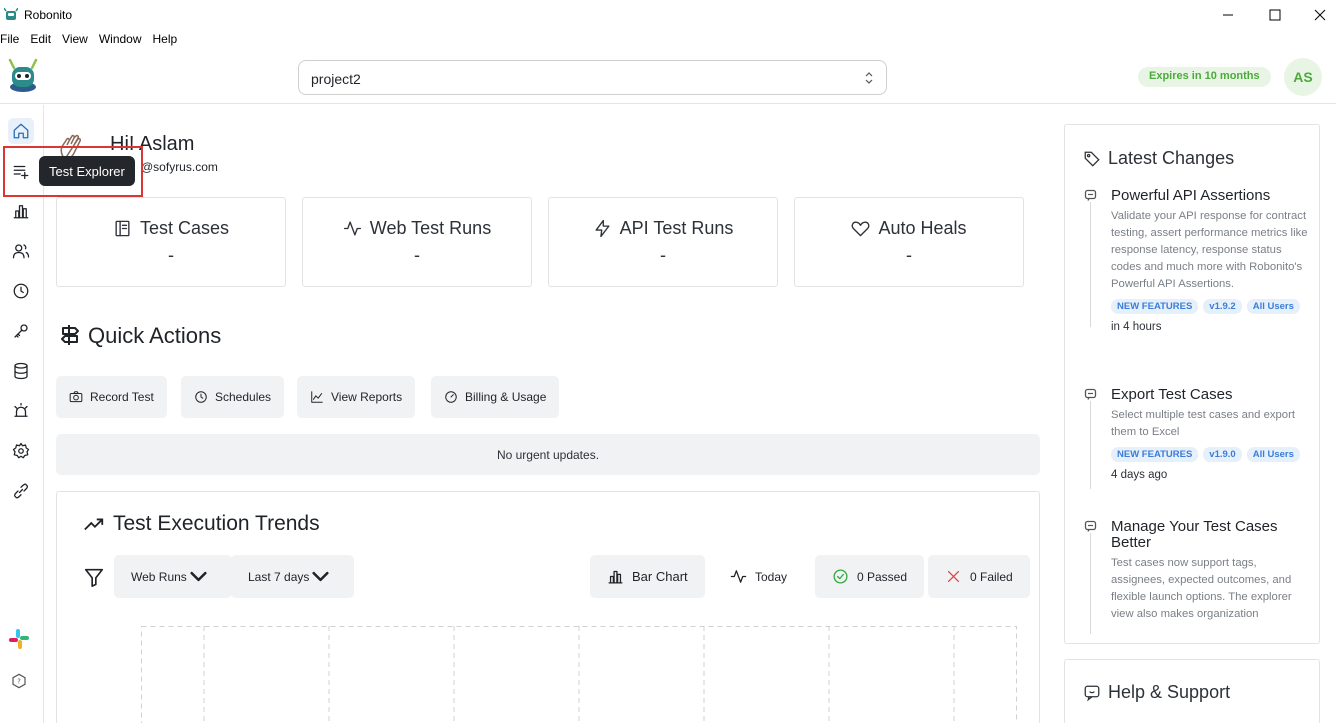  I want to click on stat-card-web-test-runs: Web Test Runs -, so click(417, 242).